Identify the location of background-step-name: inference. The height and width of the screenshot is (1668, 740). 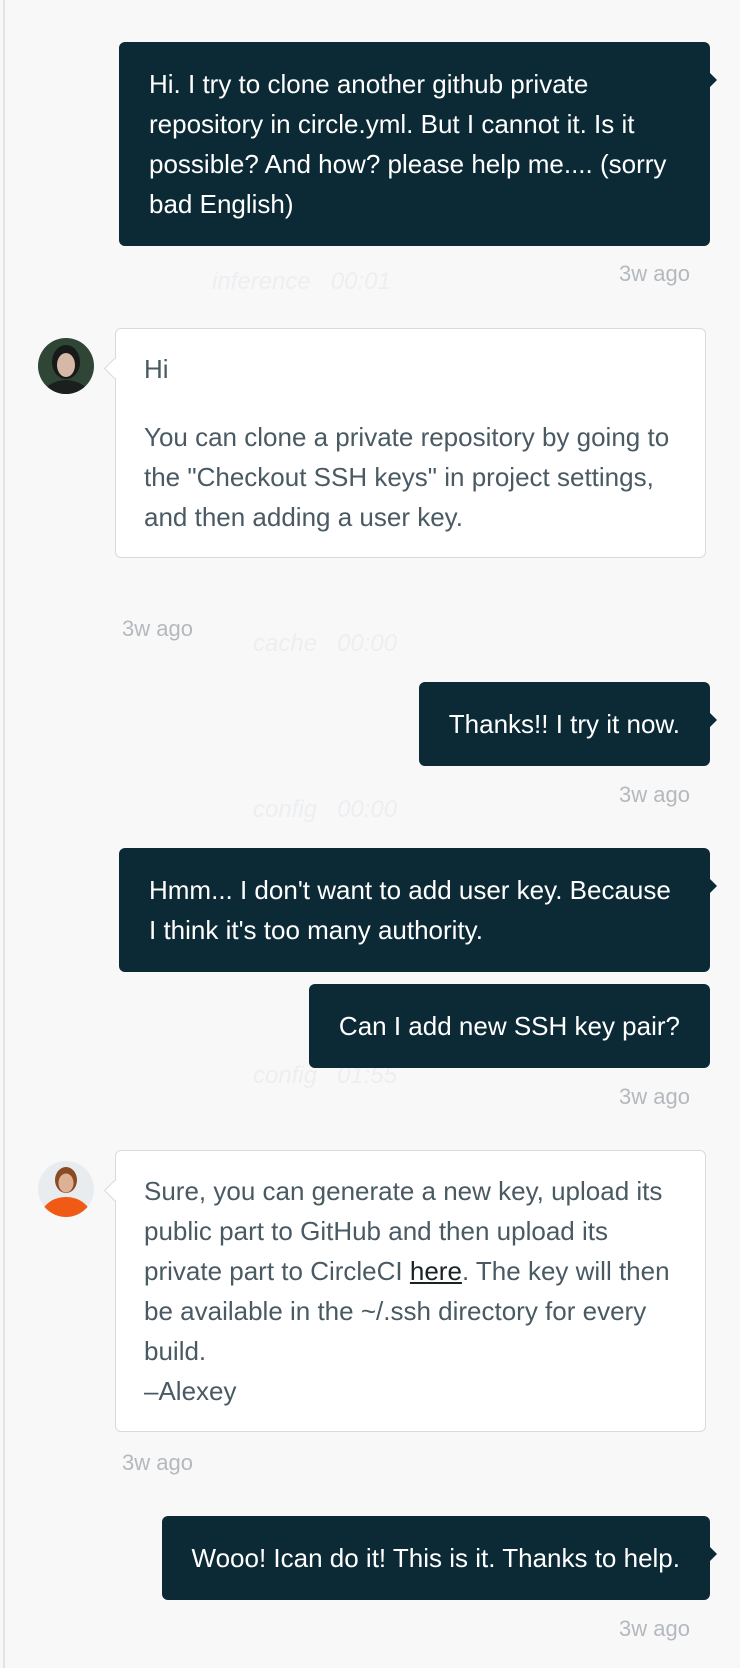
(261, 281).